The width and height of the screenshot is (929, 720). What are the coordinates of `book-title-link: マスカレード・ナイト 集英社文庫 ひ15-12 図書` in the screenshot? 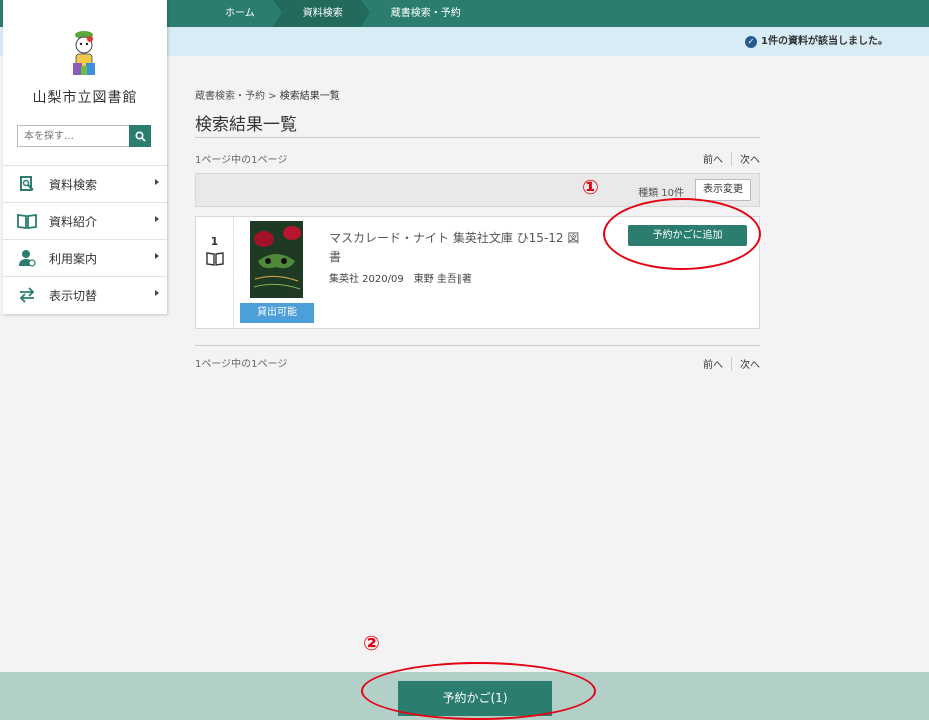 It's located at (459, 248).